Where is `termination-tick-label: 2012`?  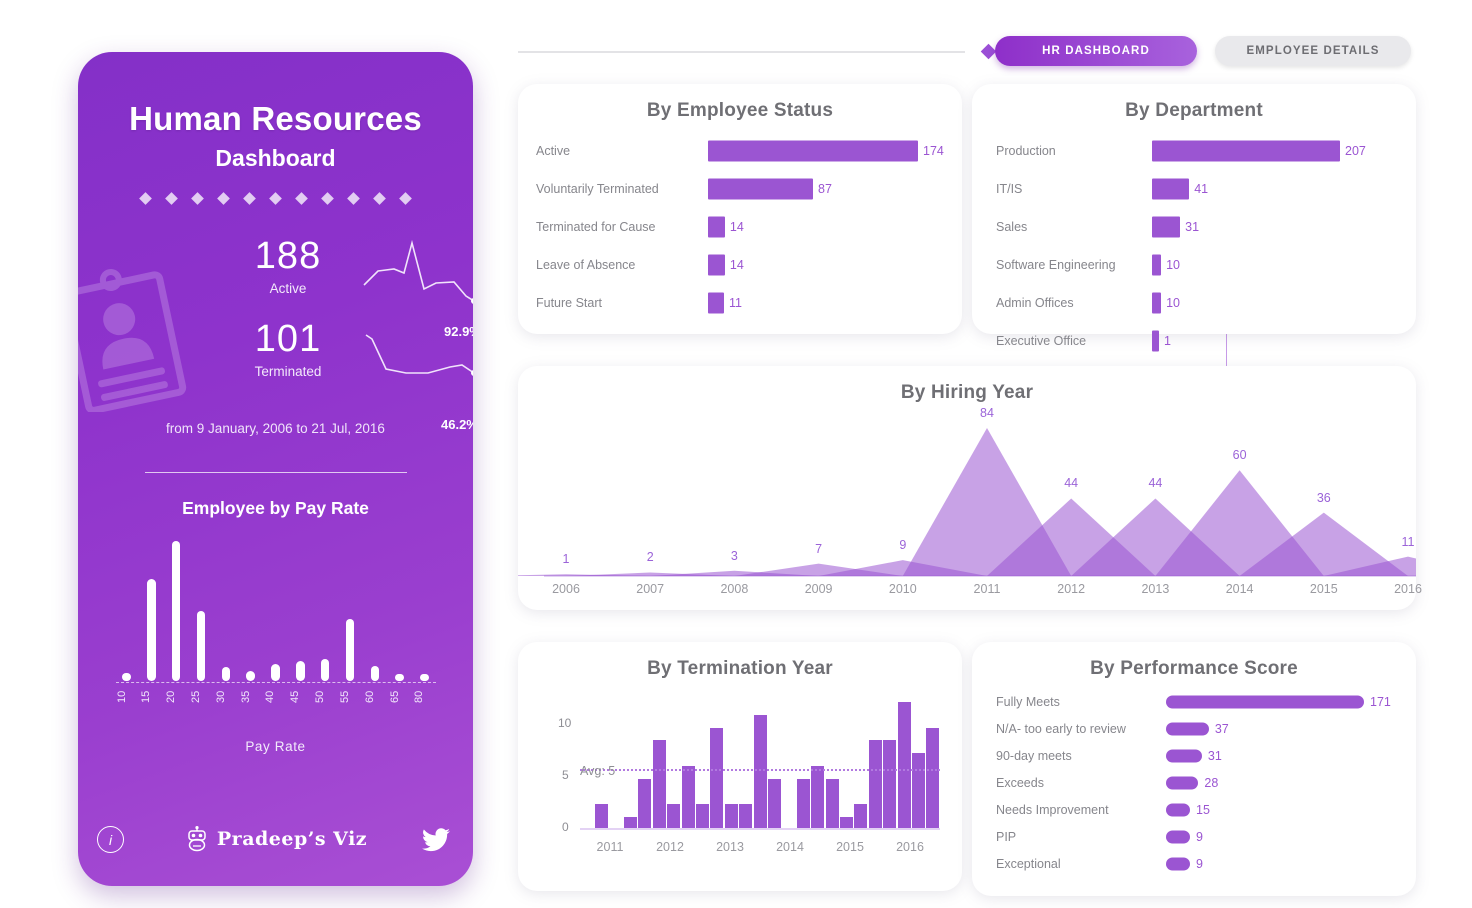
termination-tick-label: 2012 is located at coordinates (670, 847).